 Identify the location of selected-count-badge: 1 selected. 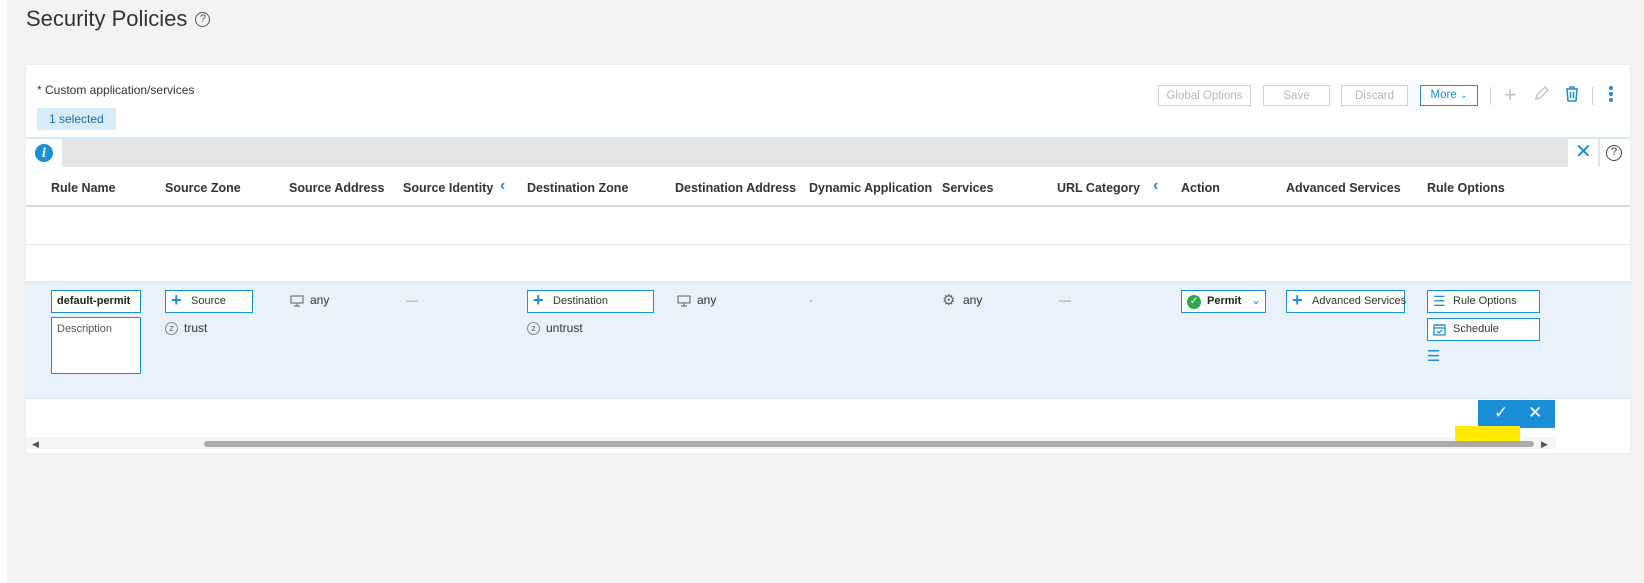
(76, 119).